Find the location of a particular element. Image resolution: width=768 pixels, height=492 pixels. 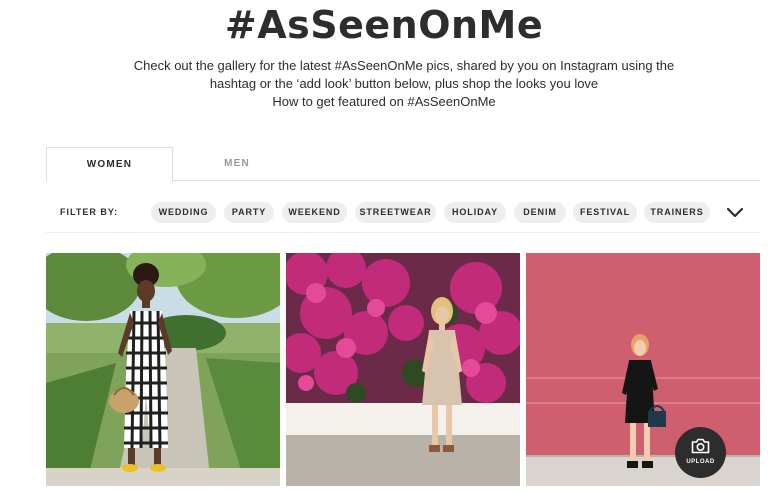

photo-gingham-jumpsuit-look is located at coordinates (163, 369).